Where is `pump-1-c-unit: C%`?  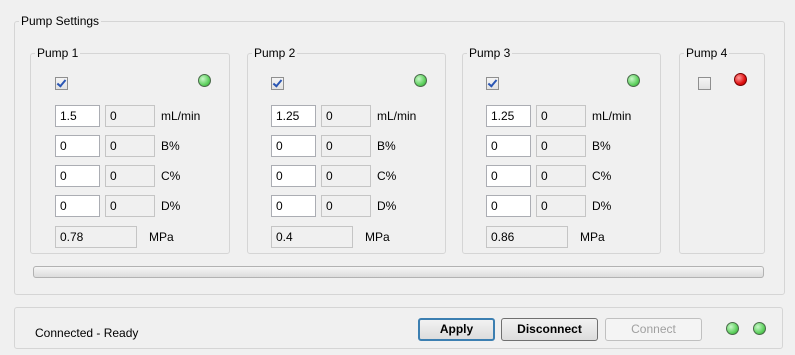
pump-1-c-unit: C% is located at coordinates (171, 176).